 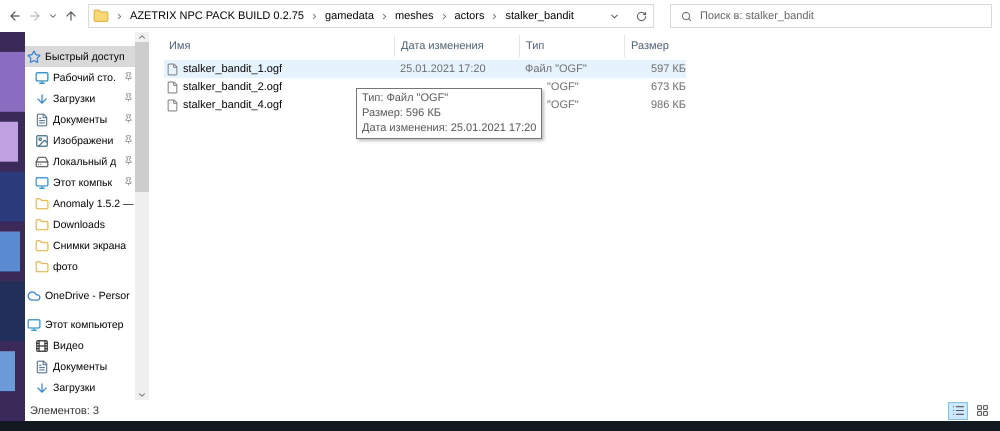 I want to click on film-icon, so click(x=42, y=345).